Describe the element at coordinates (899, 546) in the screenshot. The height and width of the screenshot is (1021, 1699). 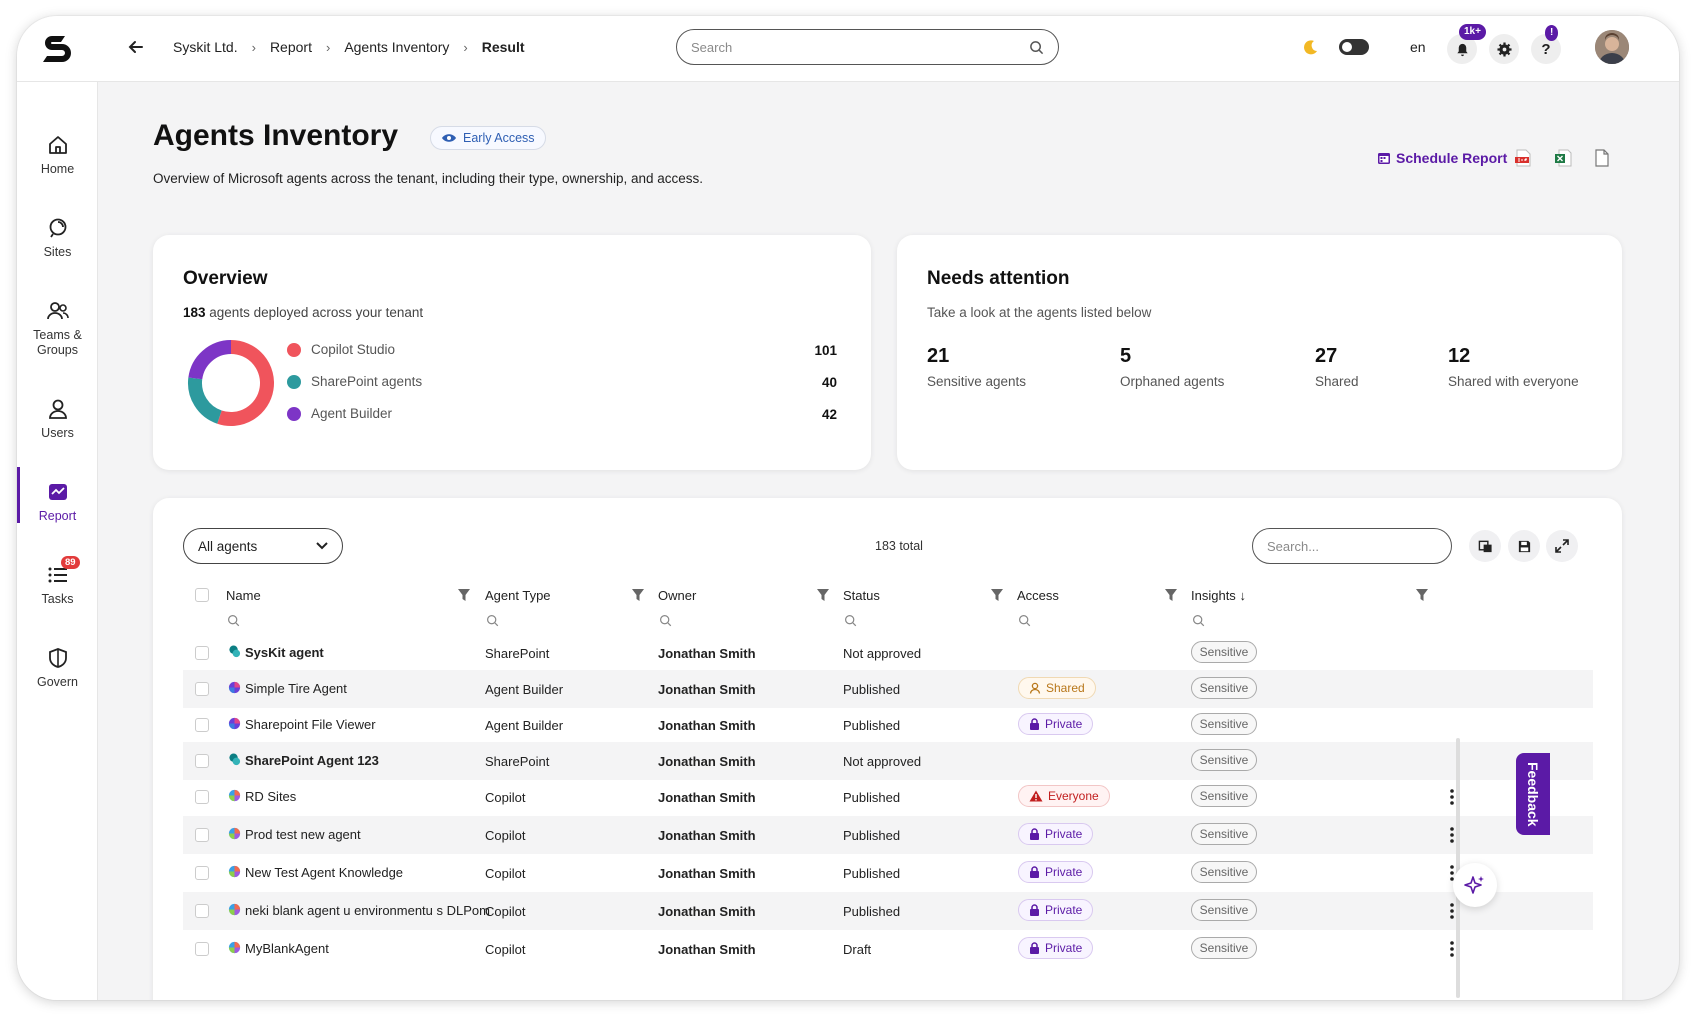
I see `total-count: 183 total` at that location.